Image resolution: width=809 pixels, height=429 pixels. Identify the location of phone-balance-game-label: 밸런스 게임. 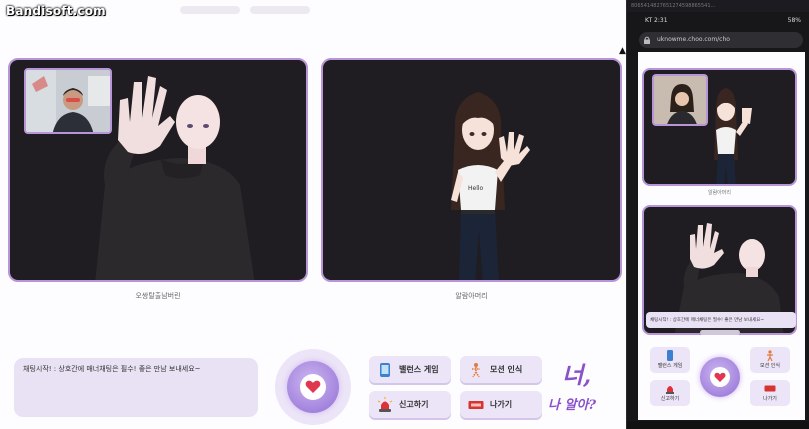
(670, 366).